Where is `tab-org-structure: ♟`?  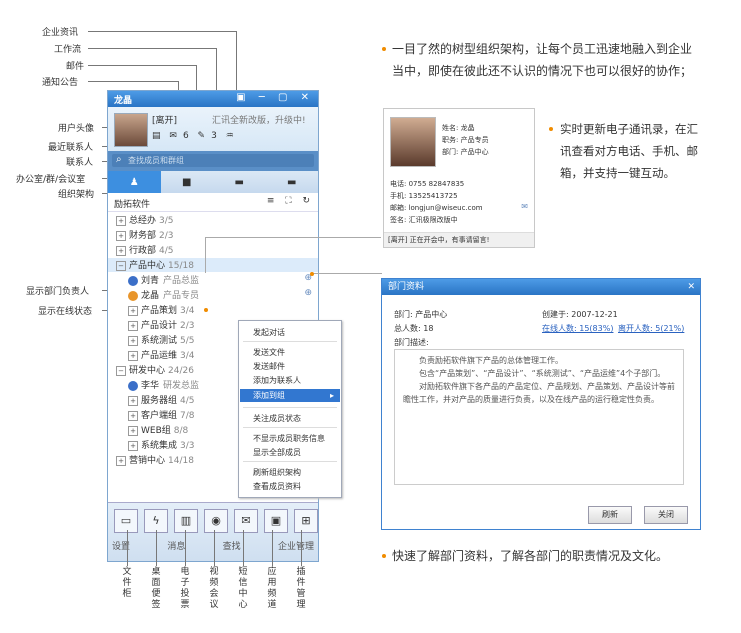 tab-org-structure: ♟ is located at coordinates (134, 182).